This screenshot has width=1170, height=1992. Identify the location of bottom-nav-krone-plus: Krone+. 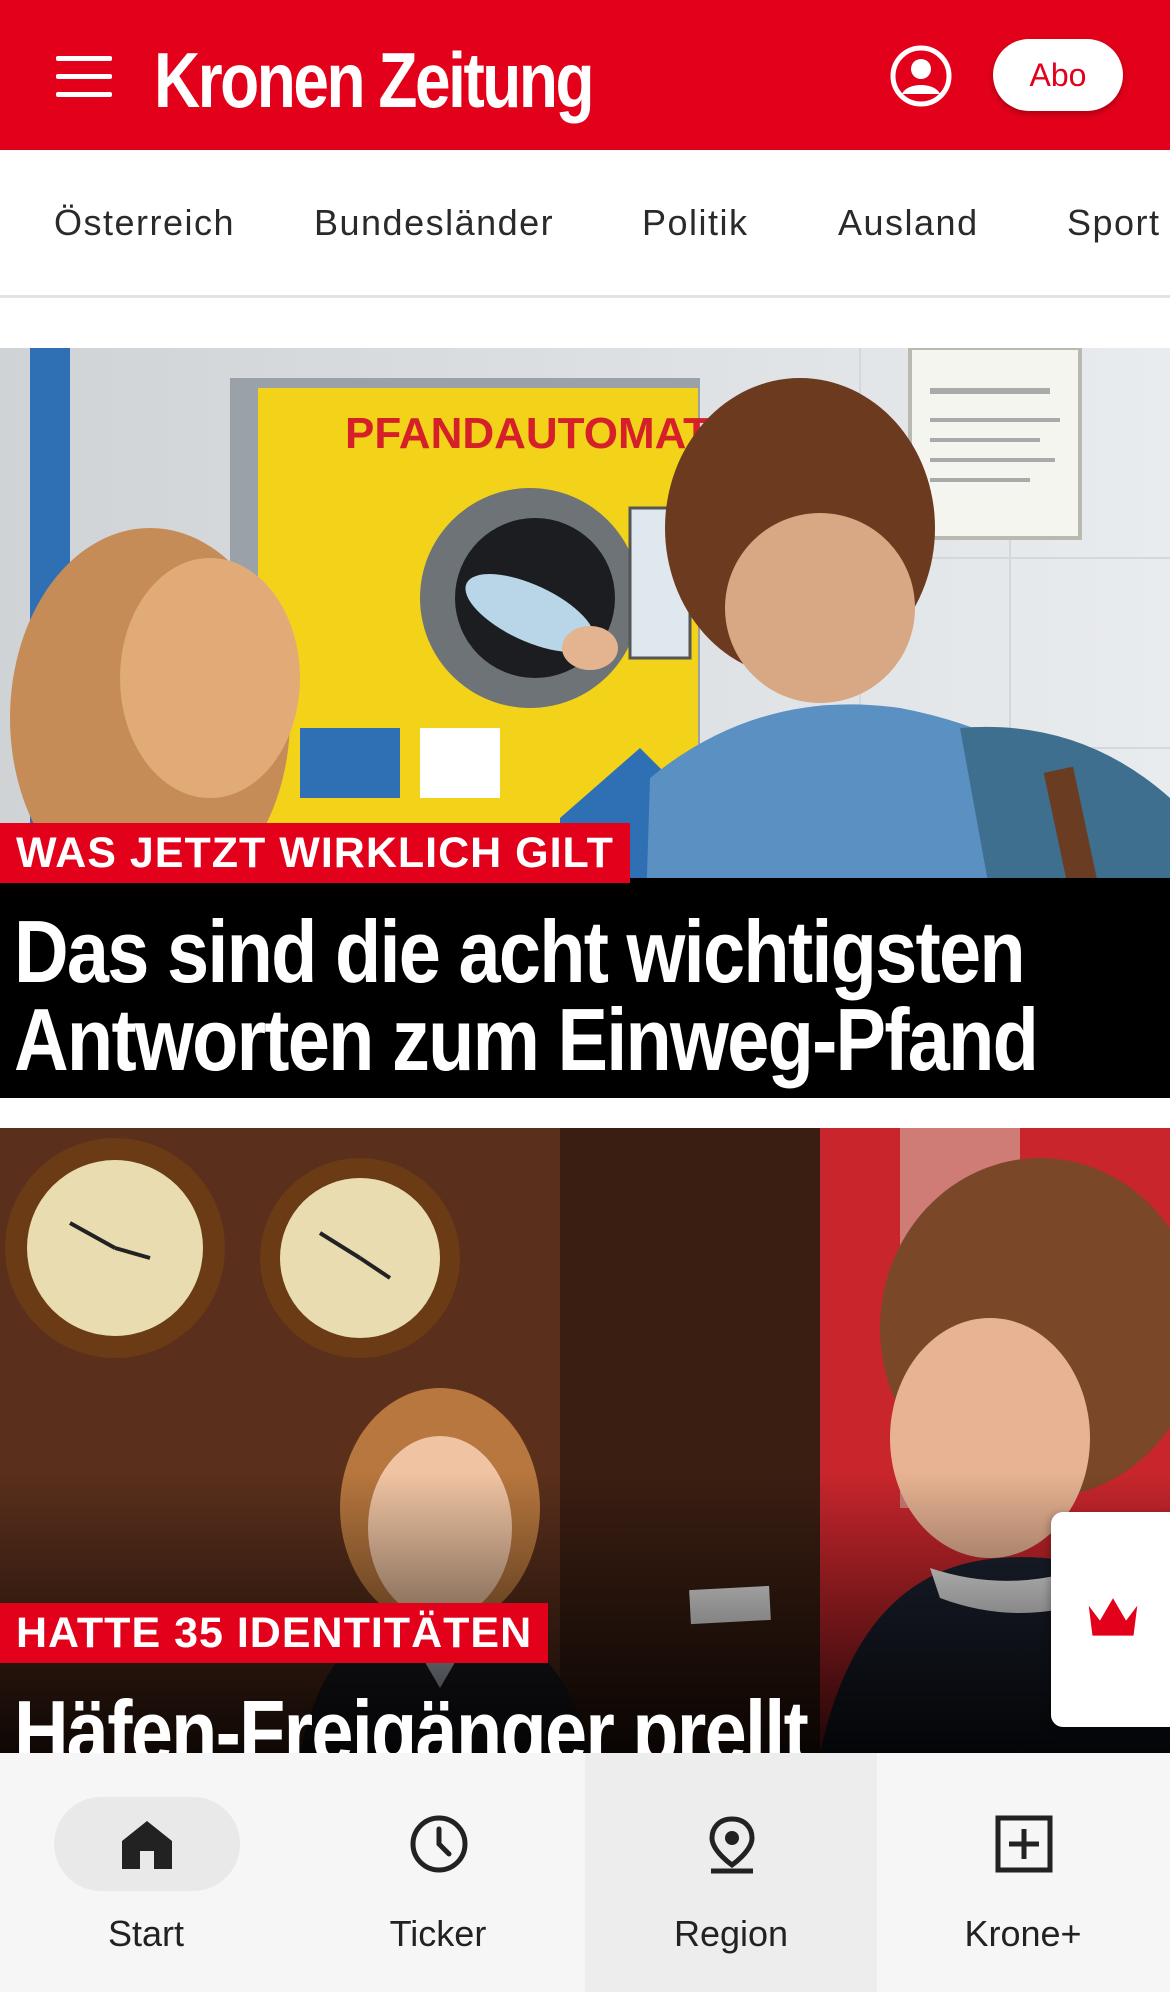
(1023, 1872).